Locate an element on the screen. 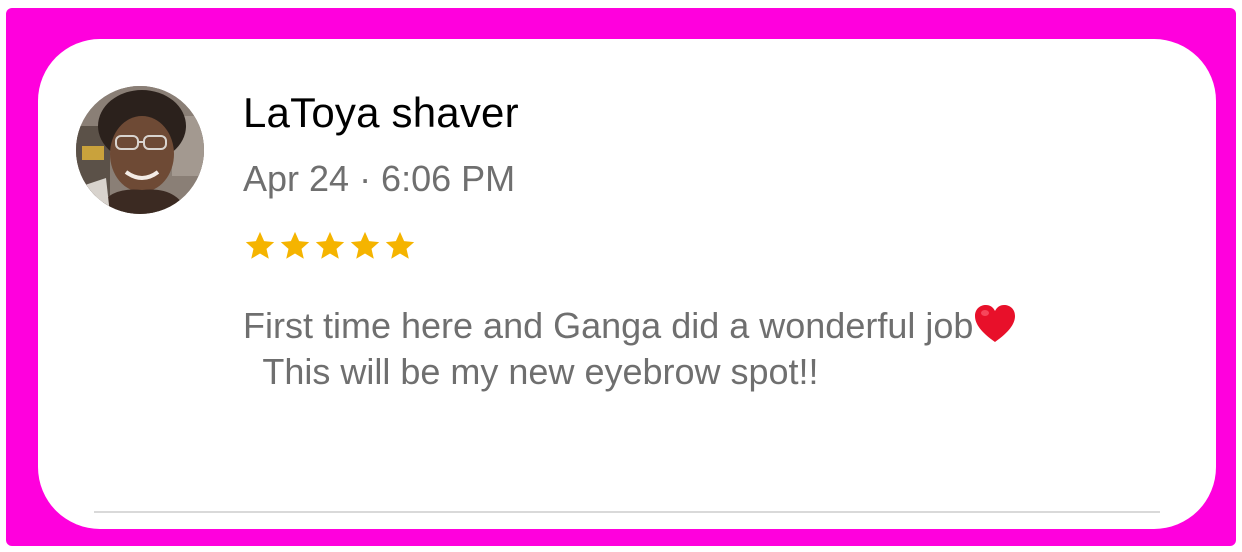  review-timestamp: Apr 24 · 6:06 PM is located at coordinates (379, 178).